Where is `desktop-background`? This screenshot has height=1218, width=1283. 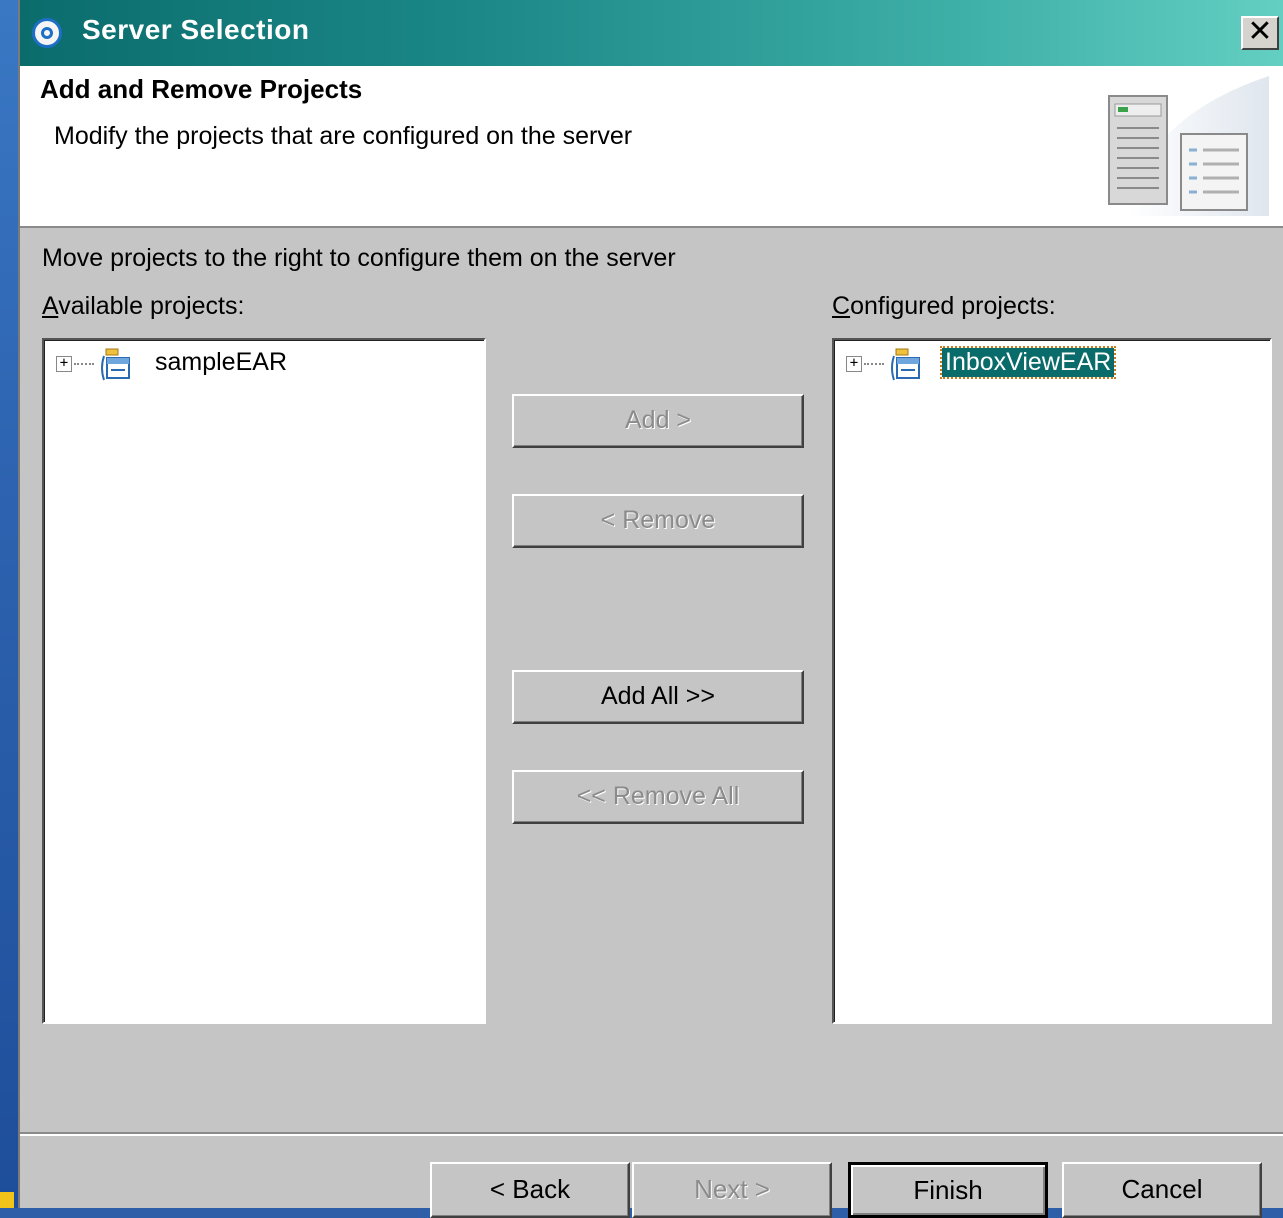
desktop-background is located at coordinates (9, 604).